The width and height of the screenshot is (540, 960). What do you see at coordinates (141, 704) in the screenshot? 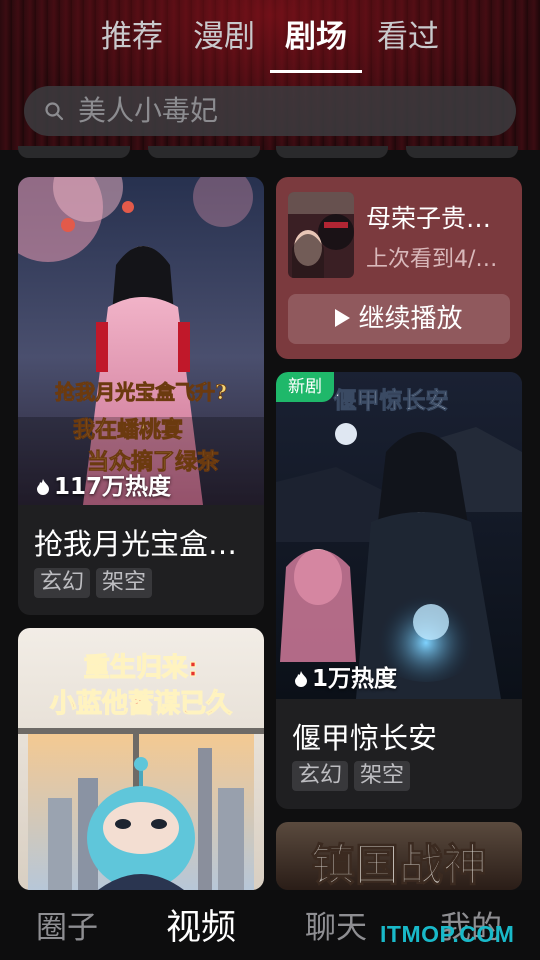
I see `poster-caption: 小蓝他蓄谋已久` at bounding box center [141, 704].